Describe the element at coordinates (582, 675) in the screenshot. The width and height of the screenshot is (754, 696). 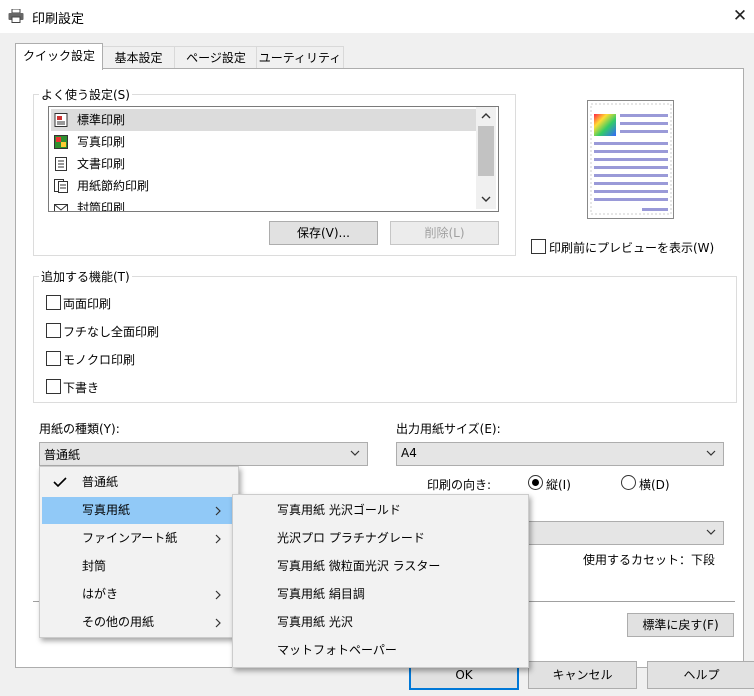
I see `cancel-button: キャンセル` at that location.